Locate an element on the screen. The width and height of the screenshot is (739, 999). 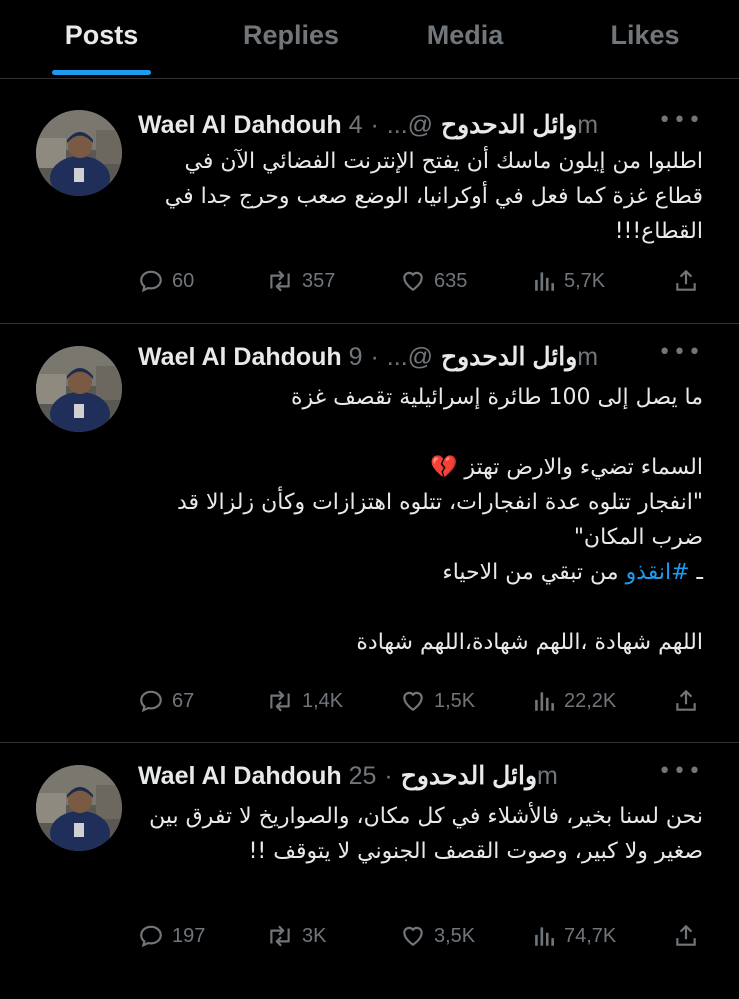
reply-button: 60 is located at coordinates (166, 281).